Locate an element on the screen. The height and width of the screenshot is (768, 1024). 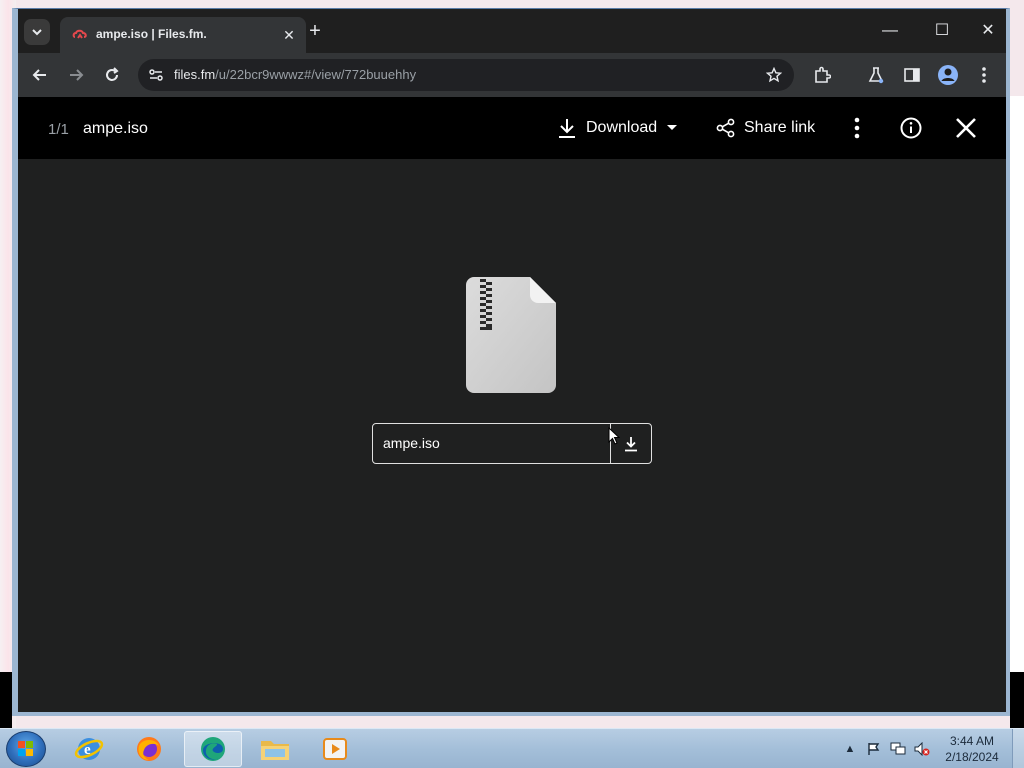
extensions-icon is located at coordinates (823, 74).